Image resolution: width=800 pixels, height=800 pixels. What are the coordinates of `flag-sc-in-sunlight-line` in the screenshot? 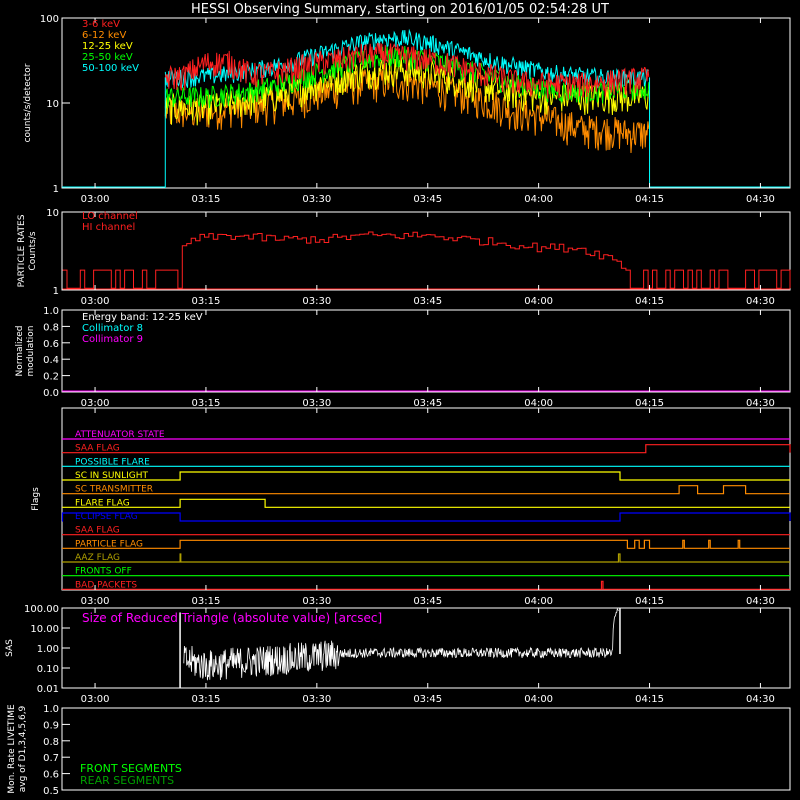 It's located at (426, 476).